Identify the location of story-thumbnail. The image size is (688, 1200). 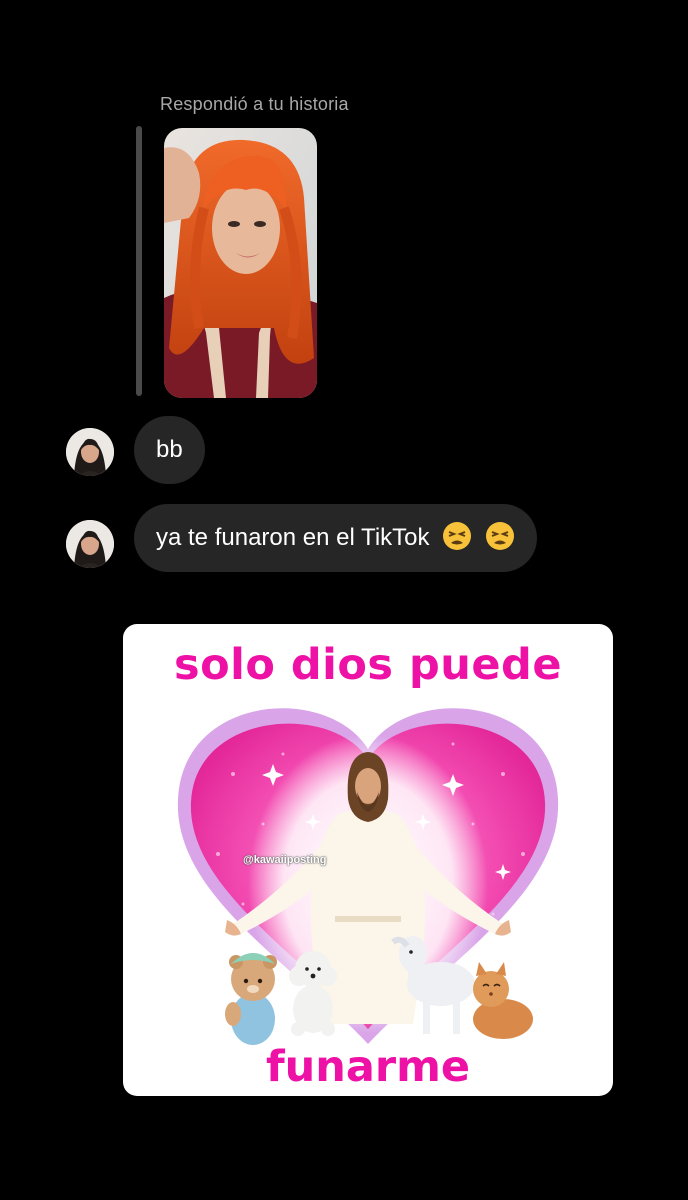
(240, 263).